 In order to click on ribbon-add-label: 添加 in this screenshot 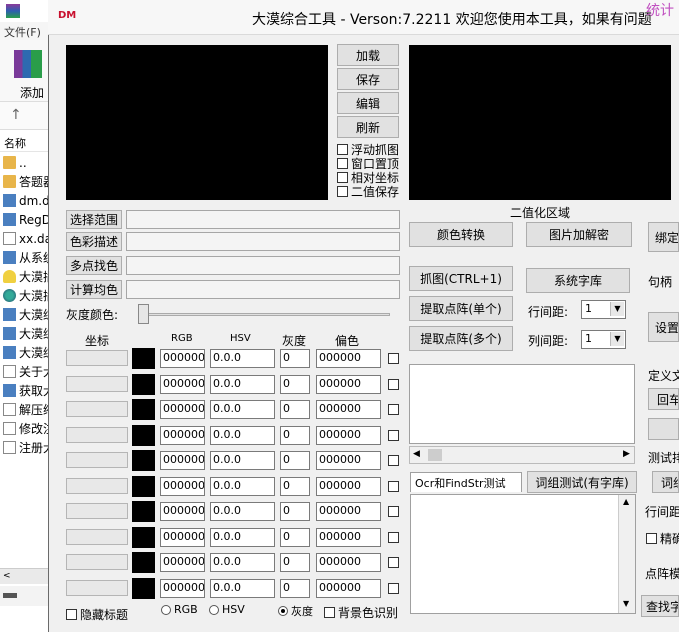, I will do `click(32, 92)`.